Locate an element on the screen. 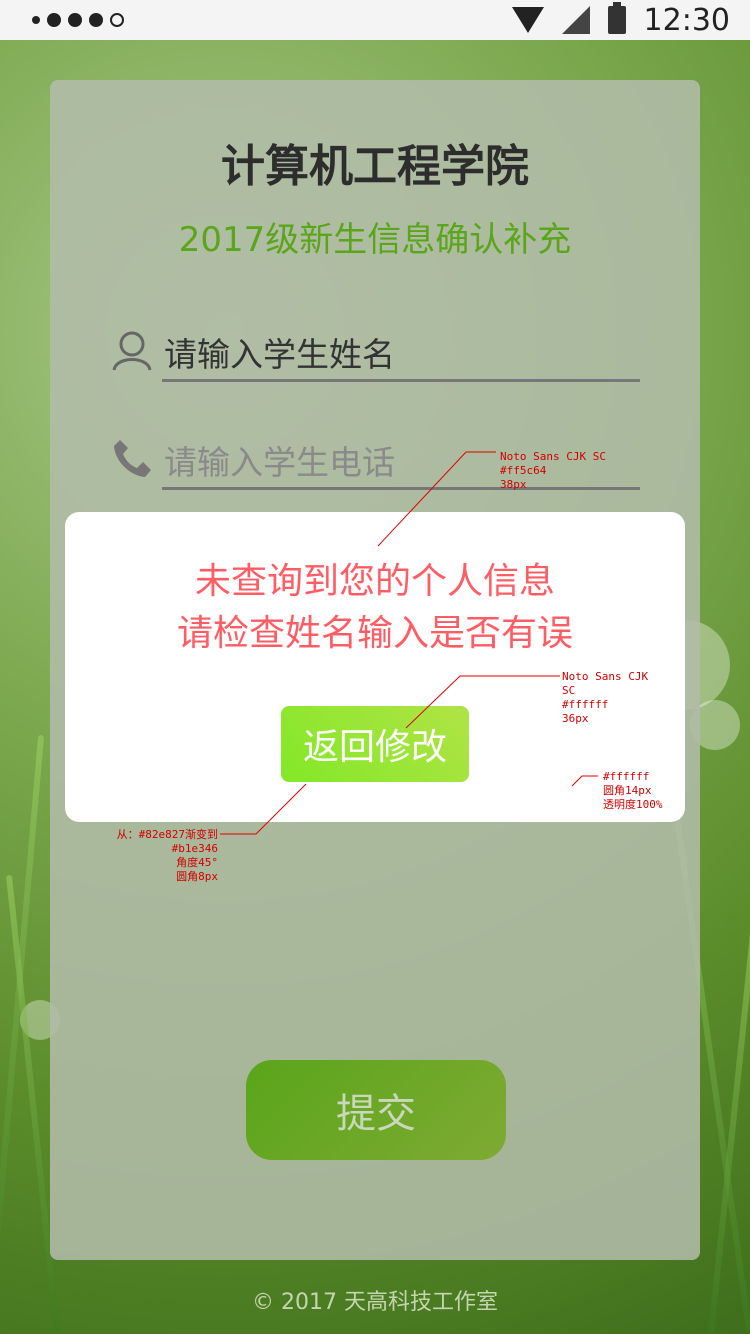  annotation-button-spec: 从：#82e827渐变到#b1e346 角度45° 圆角8px is located at coordinates (145, 856).